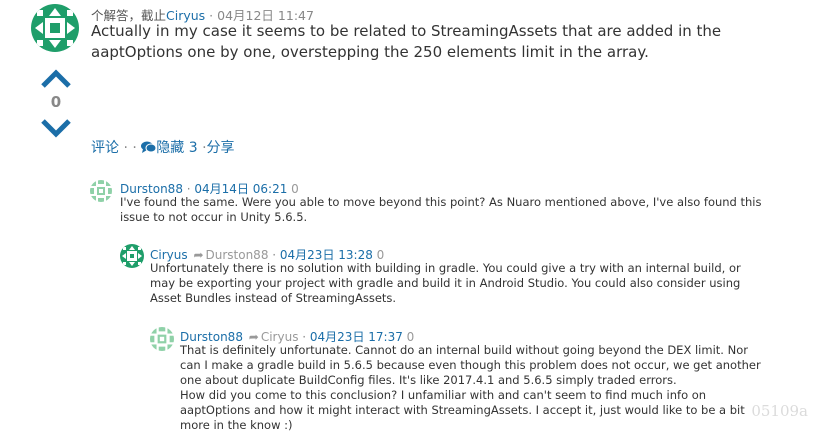  What do you see at coordinates (211, 337) in the screenshot?
I see `nested-reply-author: Durston88` at bounding box center [211, 337].